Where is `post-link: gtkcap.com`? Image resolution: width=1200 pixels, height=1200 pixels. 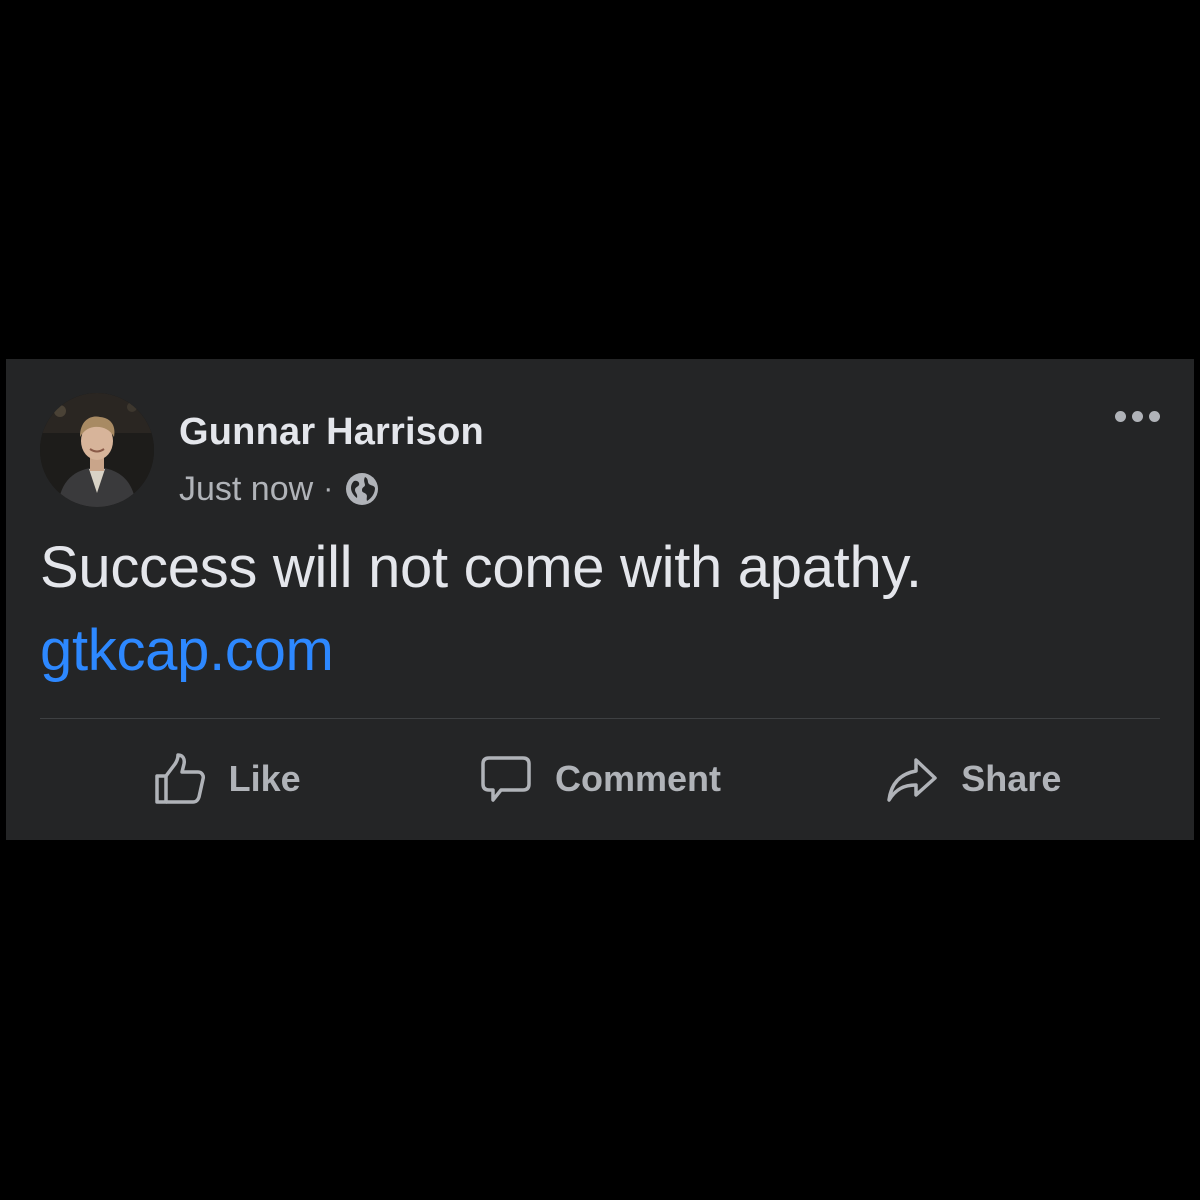 post-link: gtkcap.com is located at coordinates (187, 650).